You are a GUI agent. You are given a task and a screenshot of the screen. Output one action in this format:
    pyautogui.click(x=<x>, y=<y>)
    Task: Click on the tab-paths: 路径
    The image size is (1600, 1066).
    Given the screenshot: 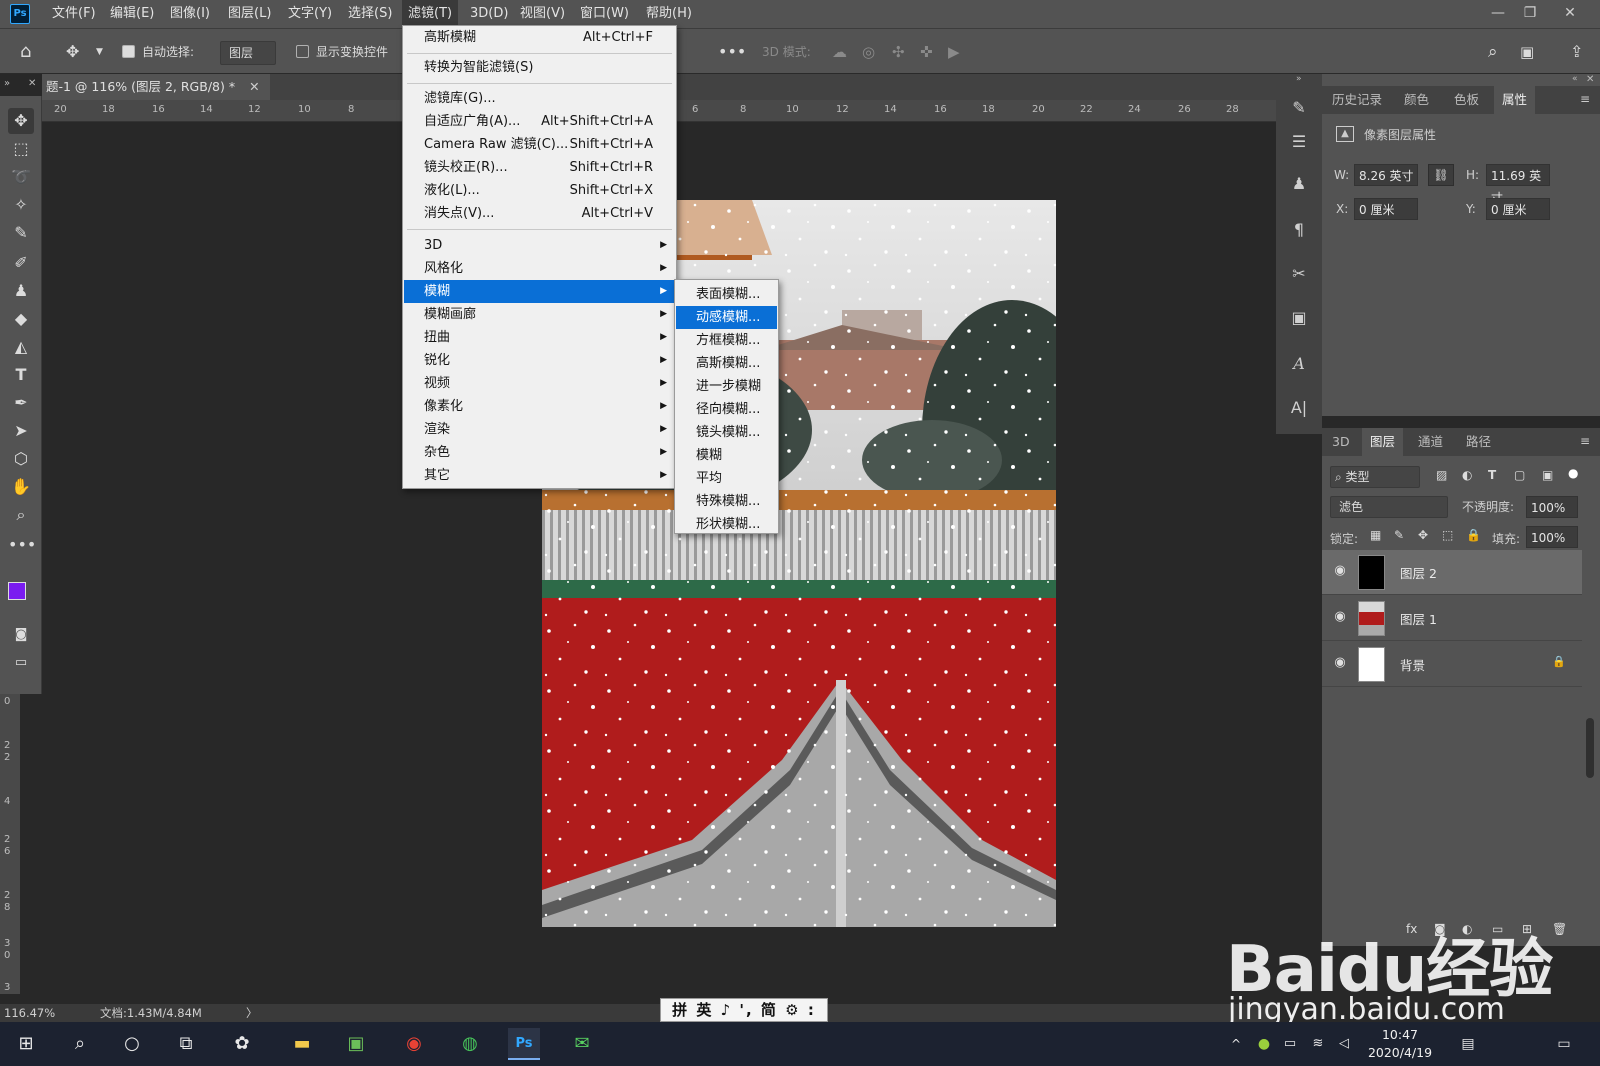 What is the action you would take?
    pyautogui.click(x=1478, y=442)
    